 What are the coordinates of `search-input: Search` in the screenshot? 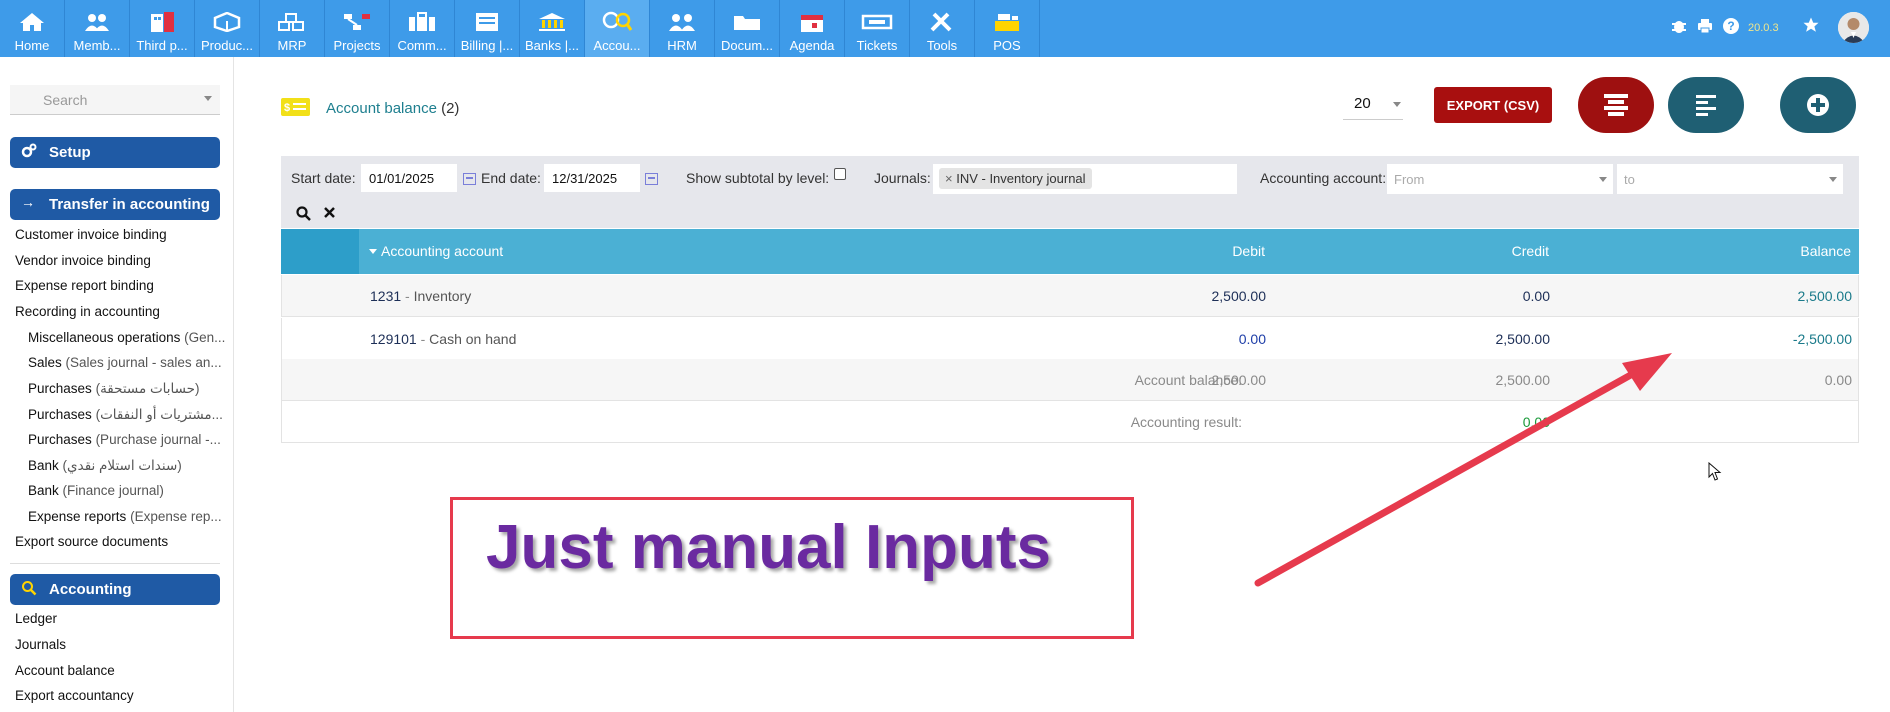 It's located at (115, 100).